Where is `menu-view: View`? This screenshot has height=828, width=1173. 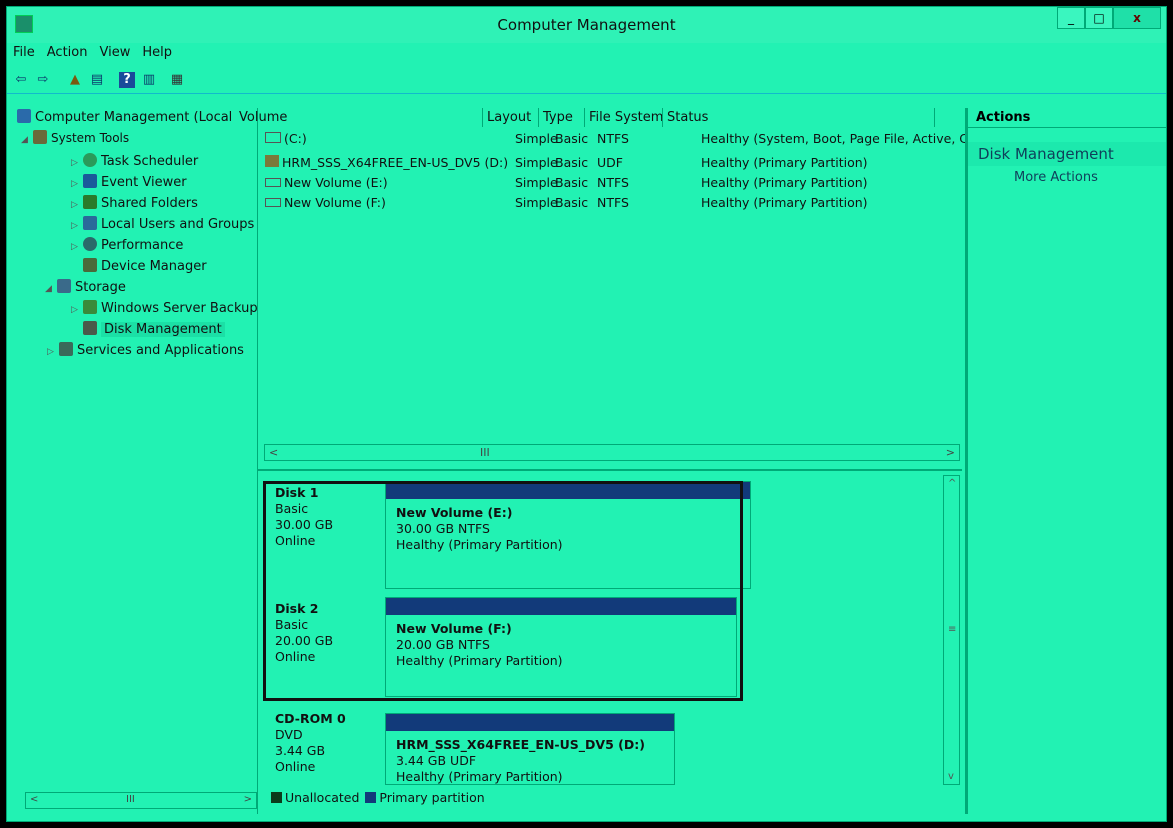
menu-view: View is located at coordinates (114, 52).